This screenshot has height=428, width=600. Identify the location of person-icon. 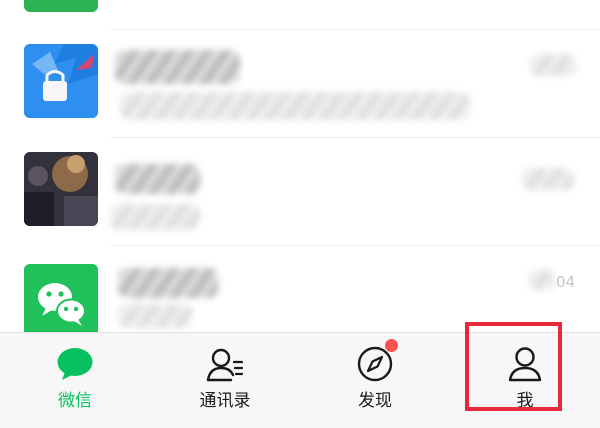
(525, 364).